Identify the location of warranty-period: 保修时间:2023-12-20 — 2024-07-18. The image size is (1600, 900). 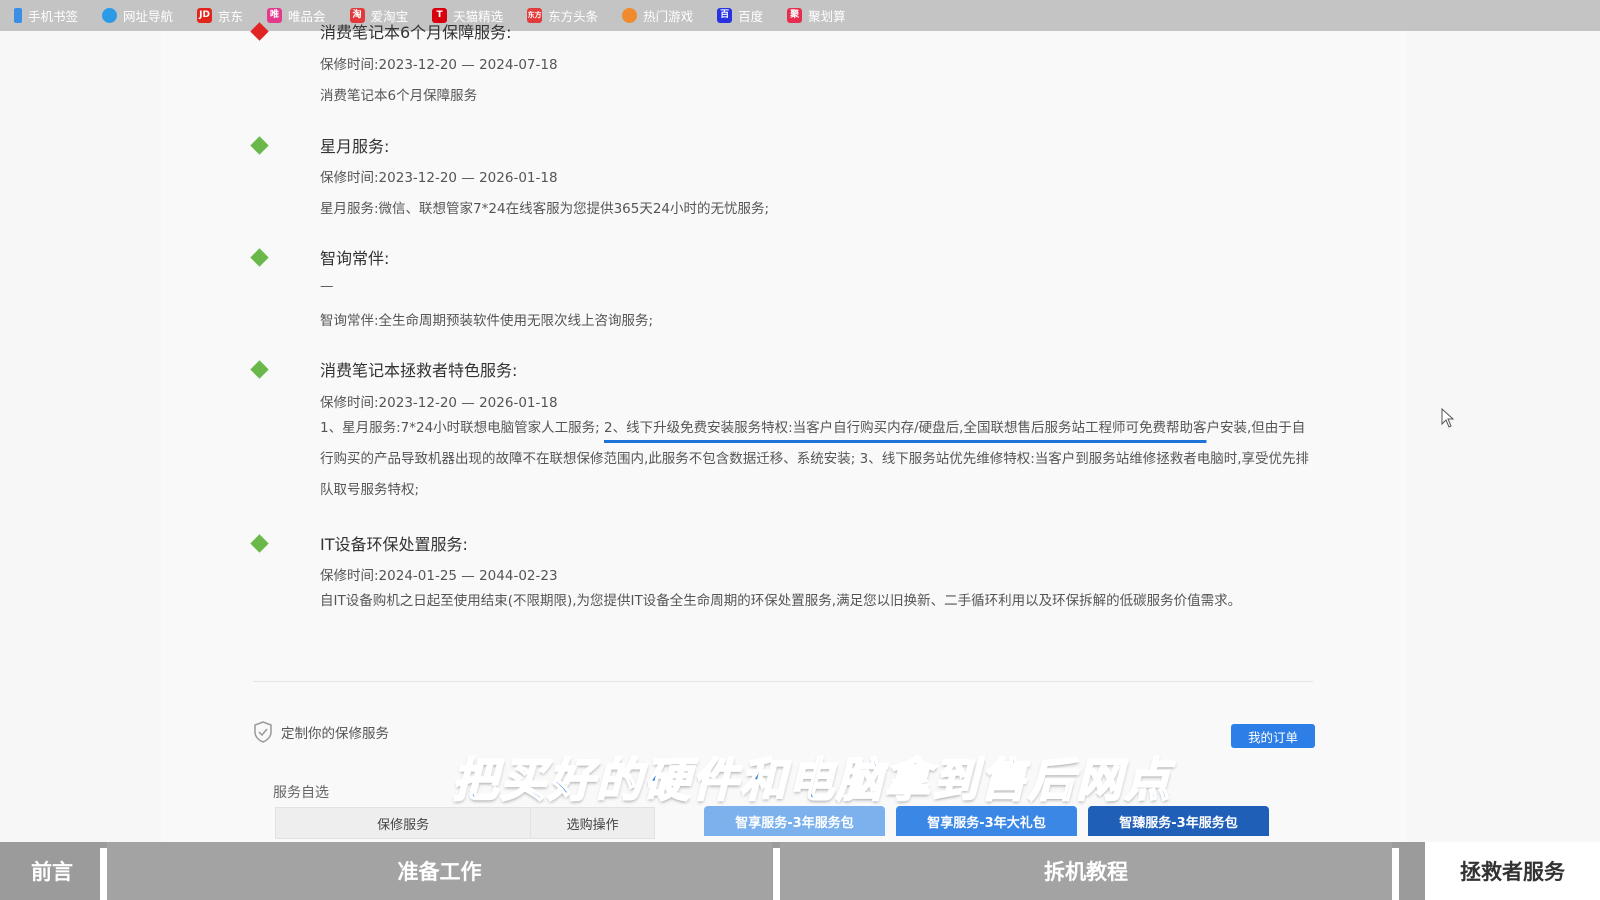
(439, 65).